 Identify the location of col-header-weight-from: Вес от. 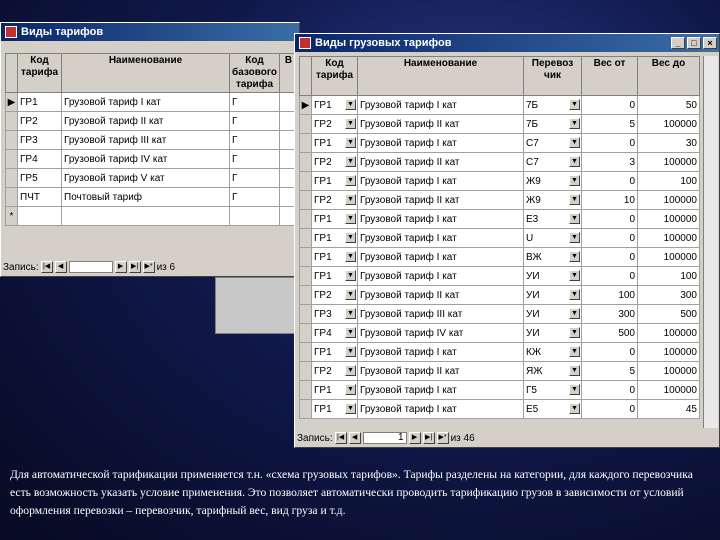
(609, 76).